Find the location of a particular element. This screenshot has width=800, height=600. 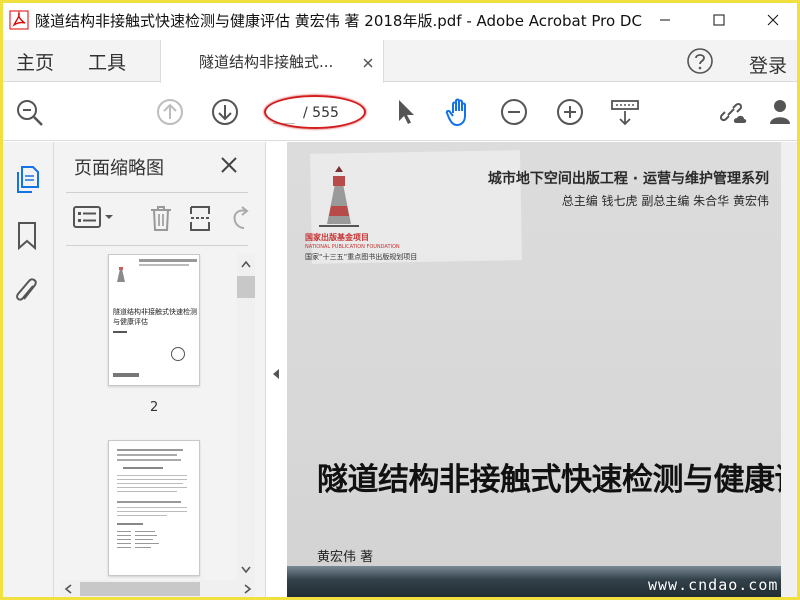

annotation-oval is located at coordinates (315, 112).